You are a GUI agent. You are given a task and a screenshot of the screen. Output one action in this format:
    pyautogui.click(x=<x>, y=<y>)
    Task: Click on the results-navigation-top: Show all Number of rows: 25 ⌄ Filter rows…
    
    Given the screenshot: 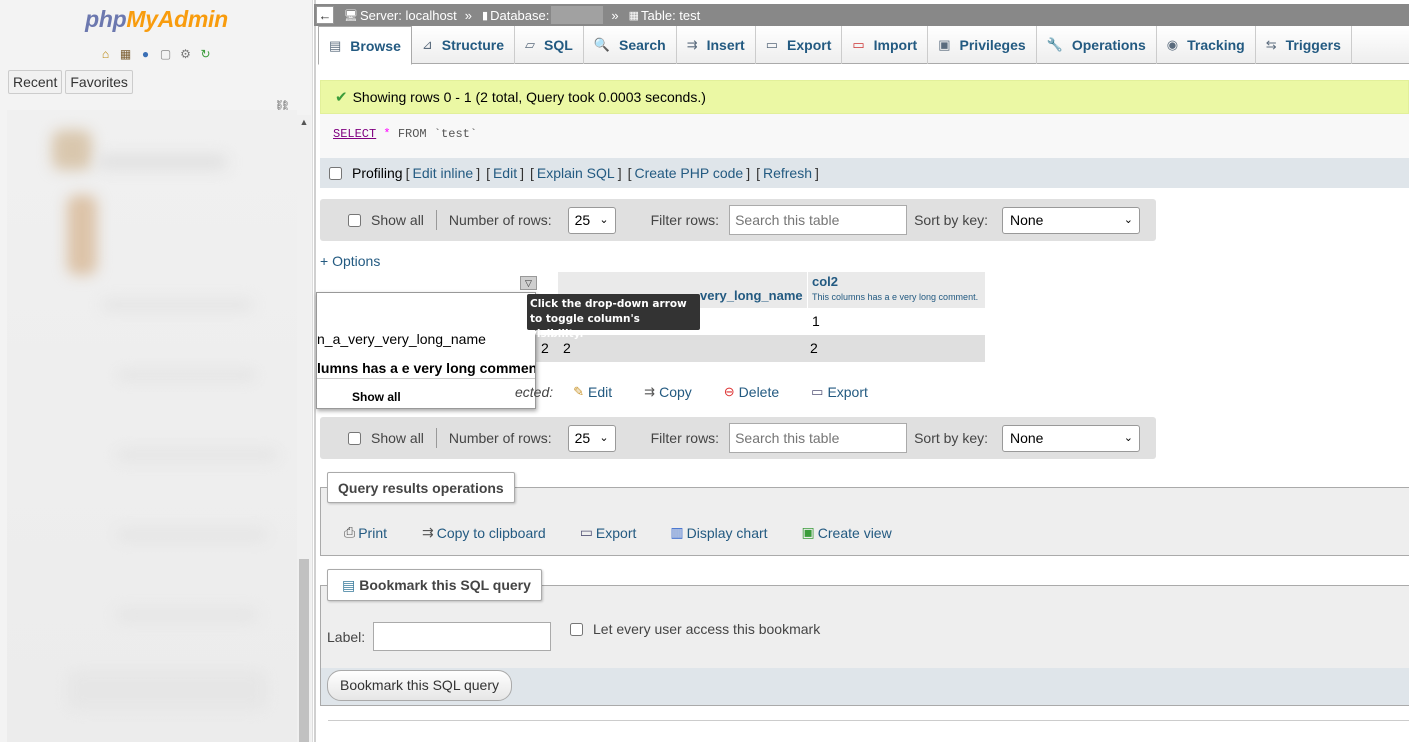 What is the action you would take?
    pyautogui.click(x=738, y=220)
    